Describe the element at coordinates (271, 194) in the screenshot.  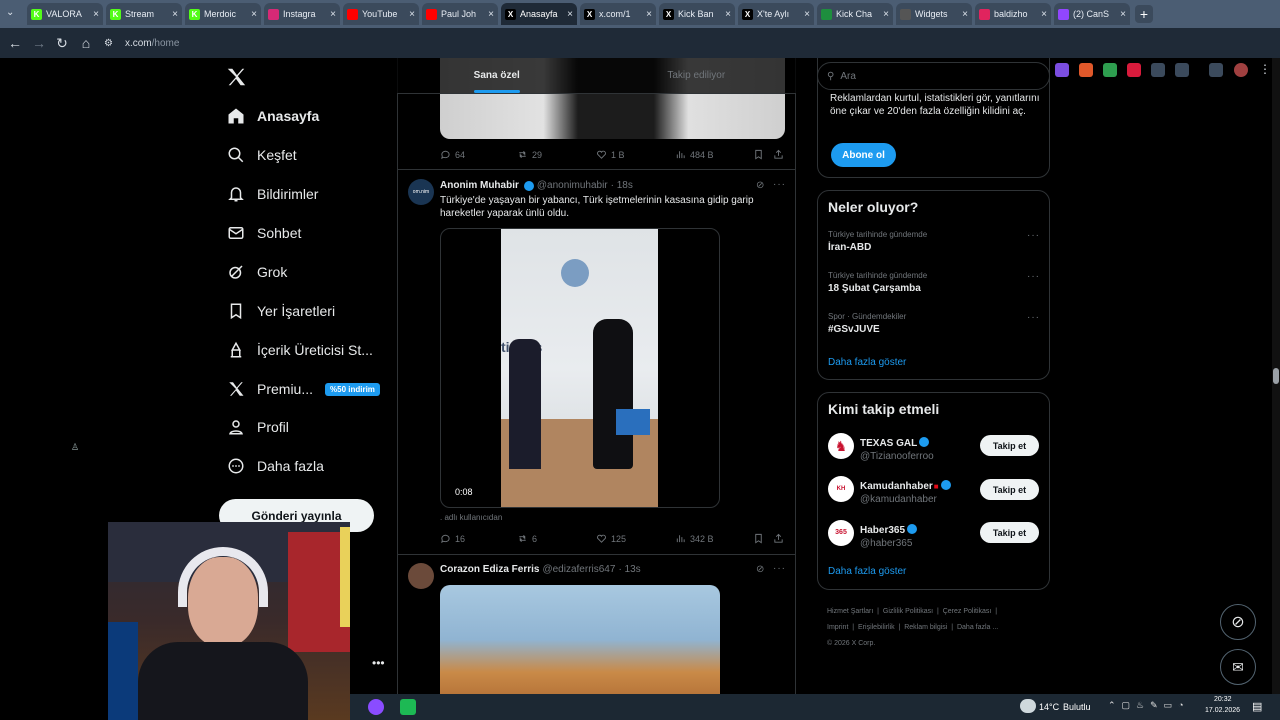
I see `nav-notifications: Bildirimler` at that location.